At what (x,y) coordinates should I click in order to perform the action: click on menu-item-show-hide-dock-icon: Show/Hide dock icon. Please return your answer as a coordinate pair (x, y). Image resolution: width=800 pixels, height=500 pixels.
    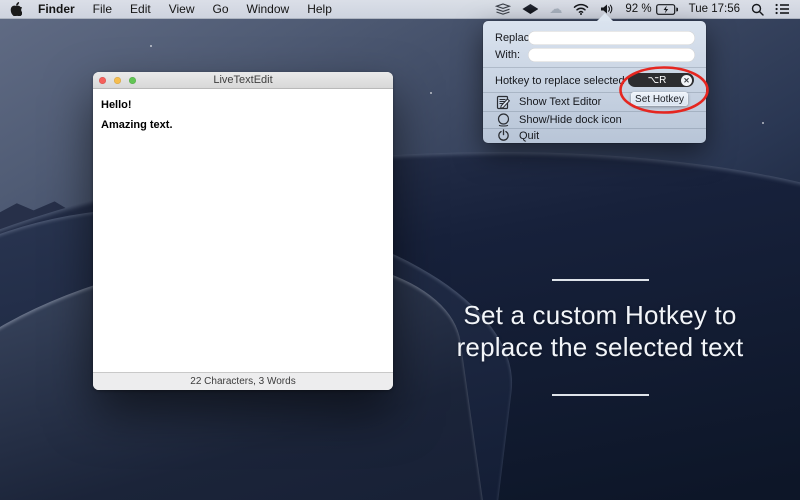
    Looking at the image, I should click on (594, 119).